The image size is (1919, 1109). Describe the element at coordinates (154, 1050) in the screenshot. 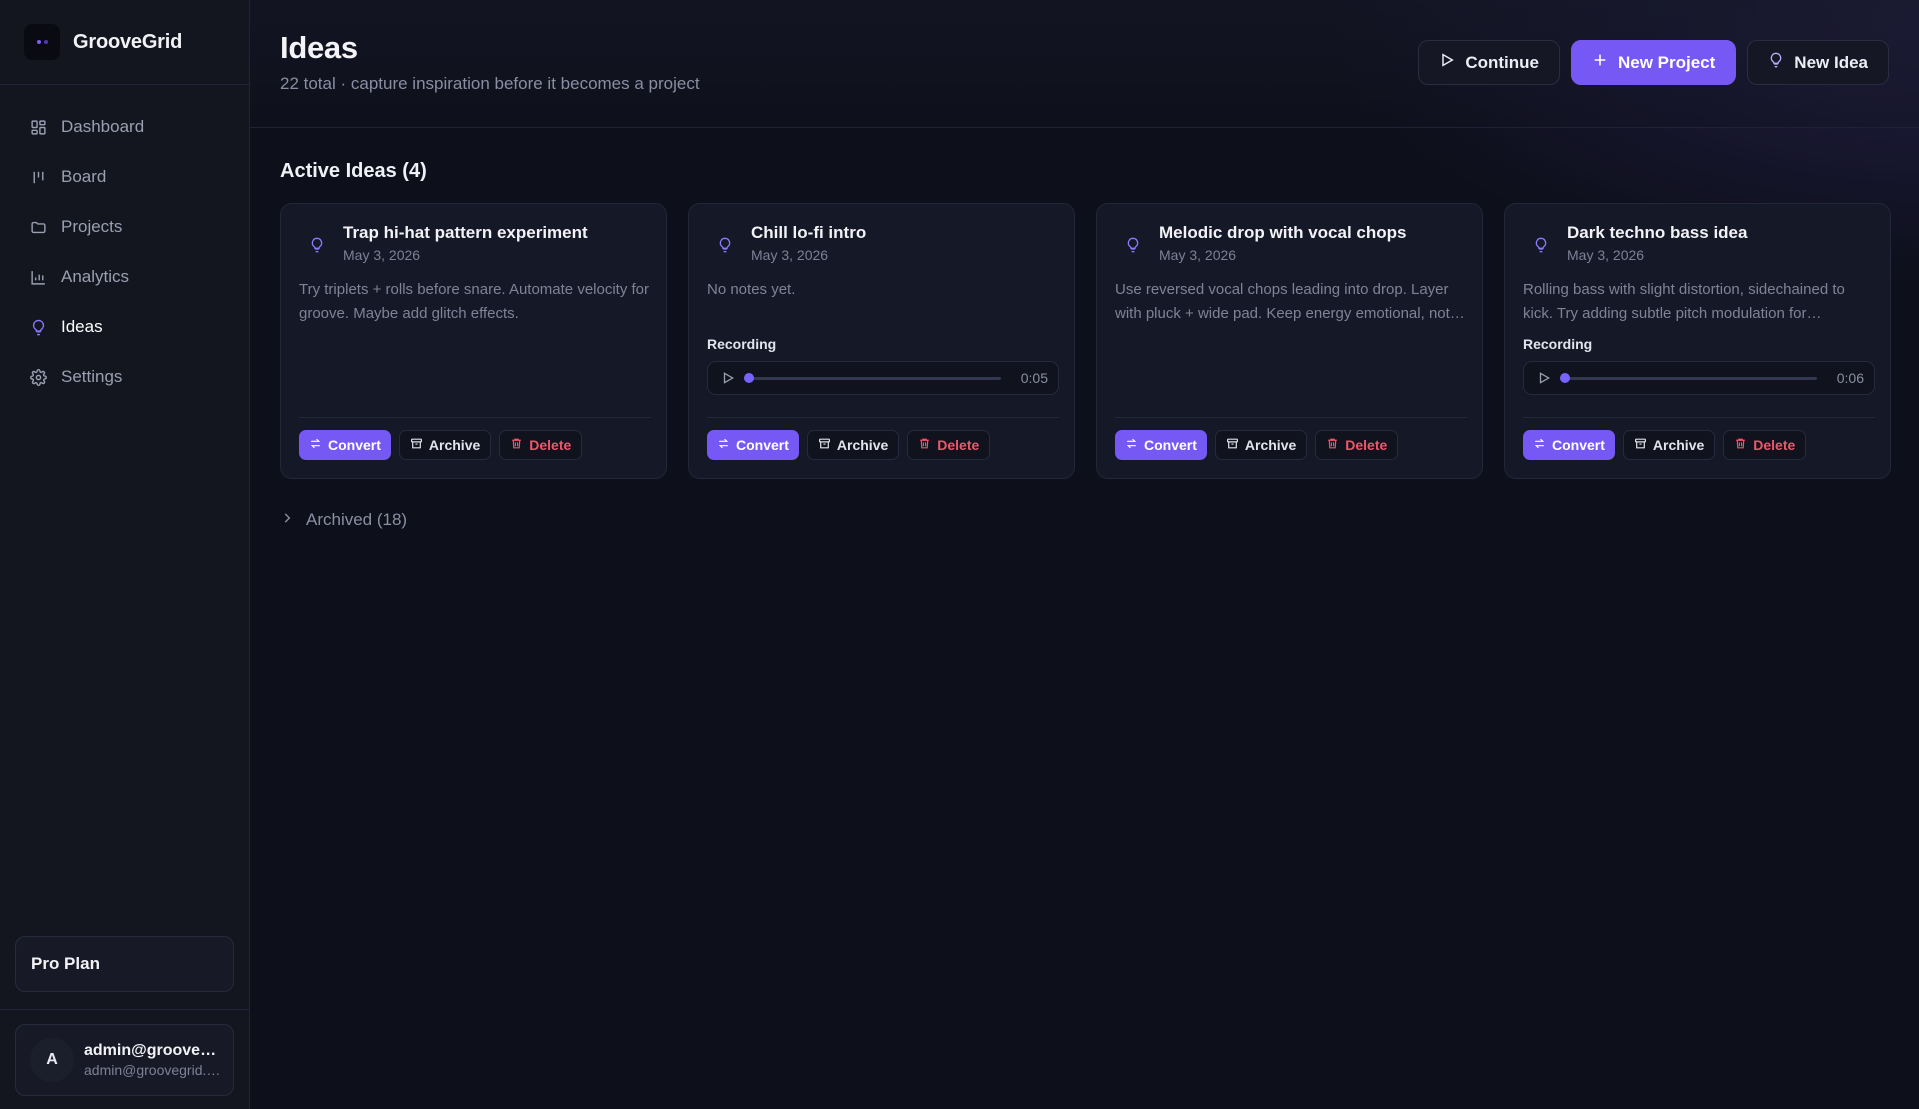

I see `user-name: admin@groovegrid.com` at that location.